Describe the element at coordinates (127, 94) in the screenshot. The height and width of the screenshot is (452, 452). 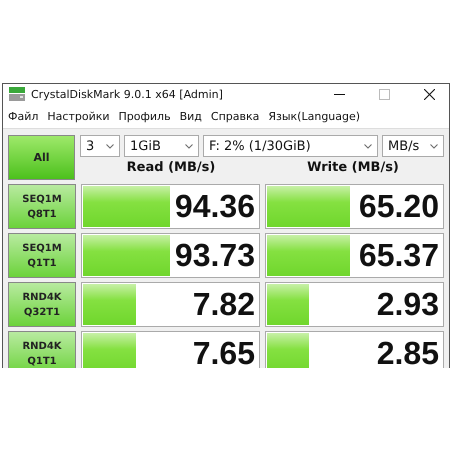
I see `window-title: CrystalDiskMark 9.0.1 x64 [Admin]` at that location.